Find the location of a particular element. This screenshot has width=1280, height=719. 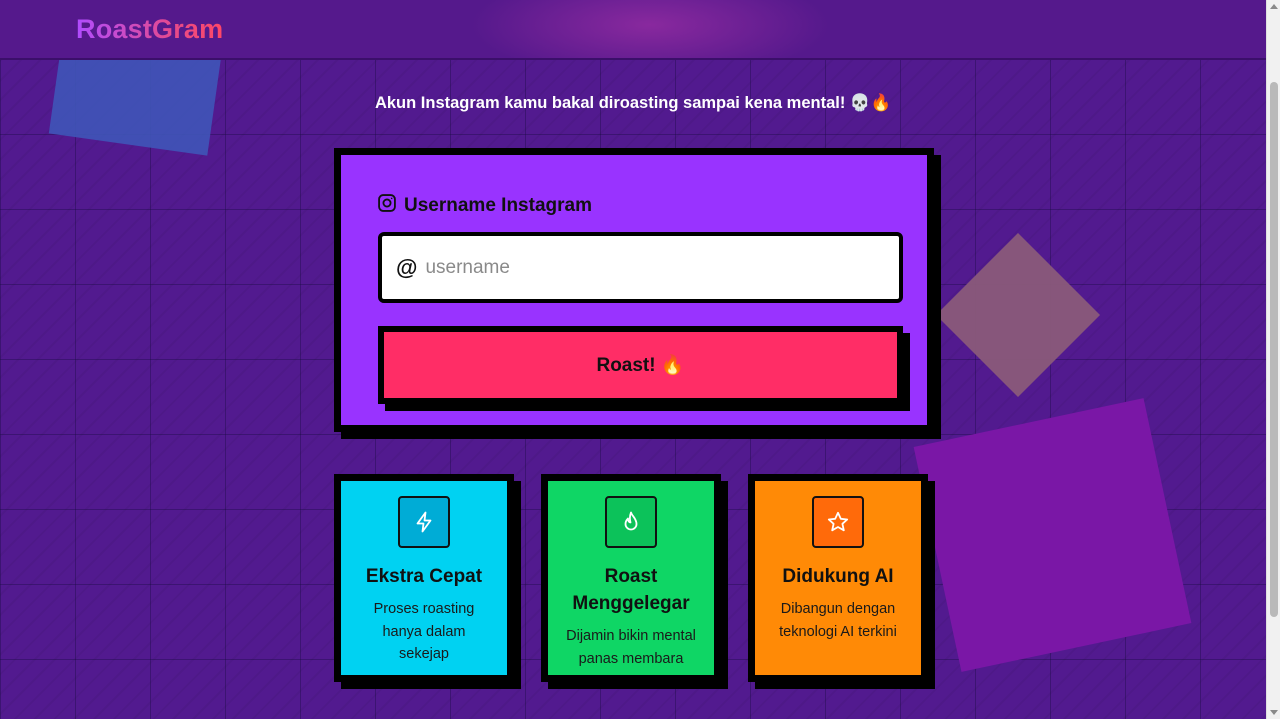

scroll-down-arrow-icon is located at coordinates (1274, 712).